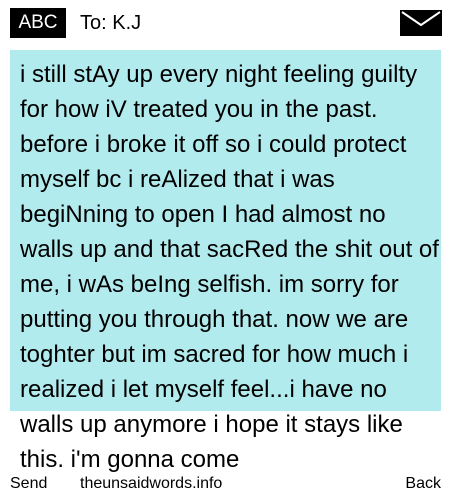  What do you see at coordinates (111, 23) in the screenshot?
I see `recipient-label: To: K.J` at bounding box center [111, 23].